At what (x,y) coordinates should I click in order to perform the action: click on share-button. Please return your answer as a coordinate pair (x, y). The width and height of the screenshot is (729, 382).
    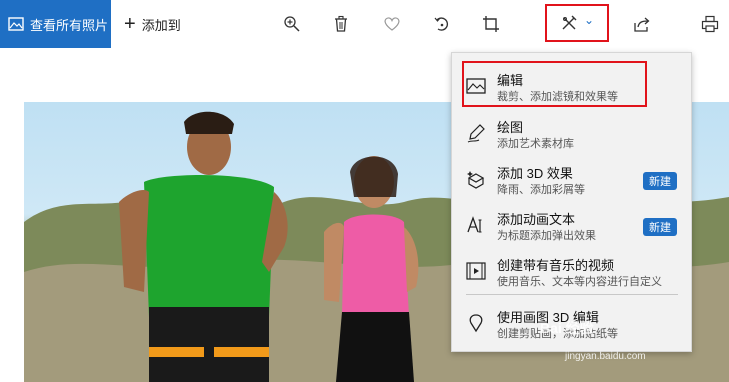
    Looking at the image, I should click on (642, 24).